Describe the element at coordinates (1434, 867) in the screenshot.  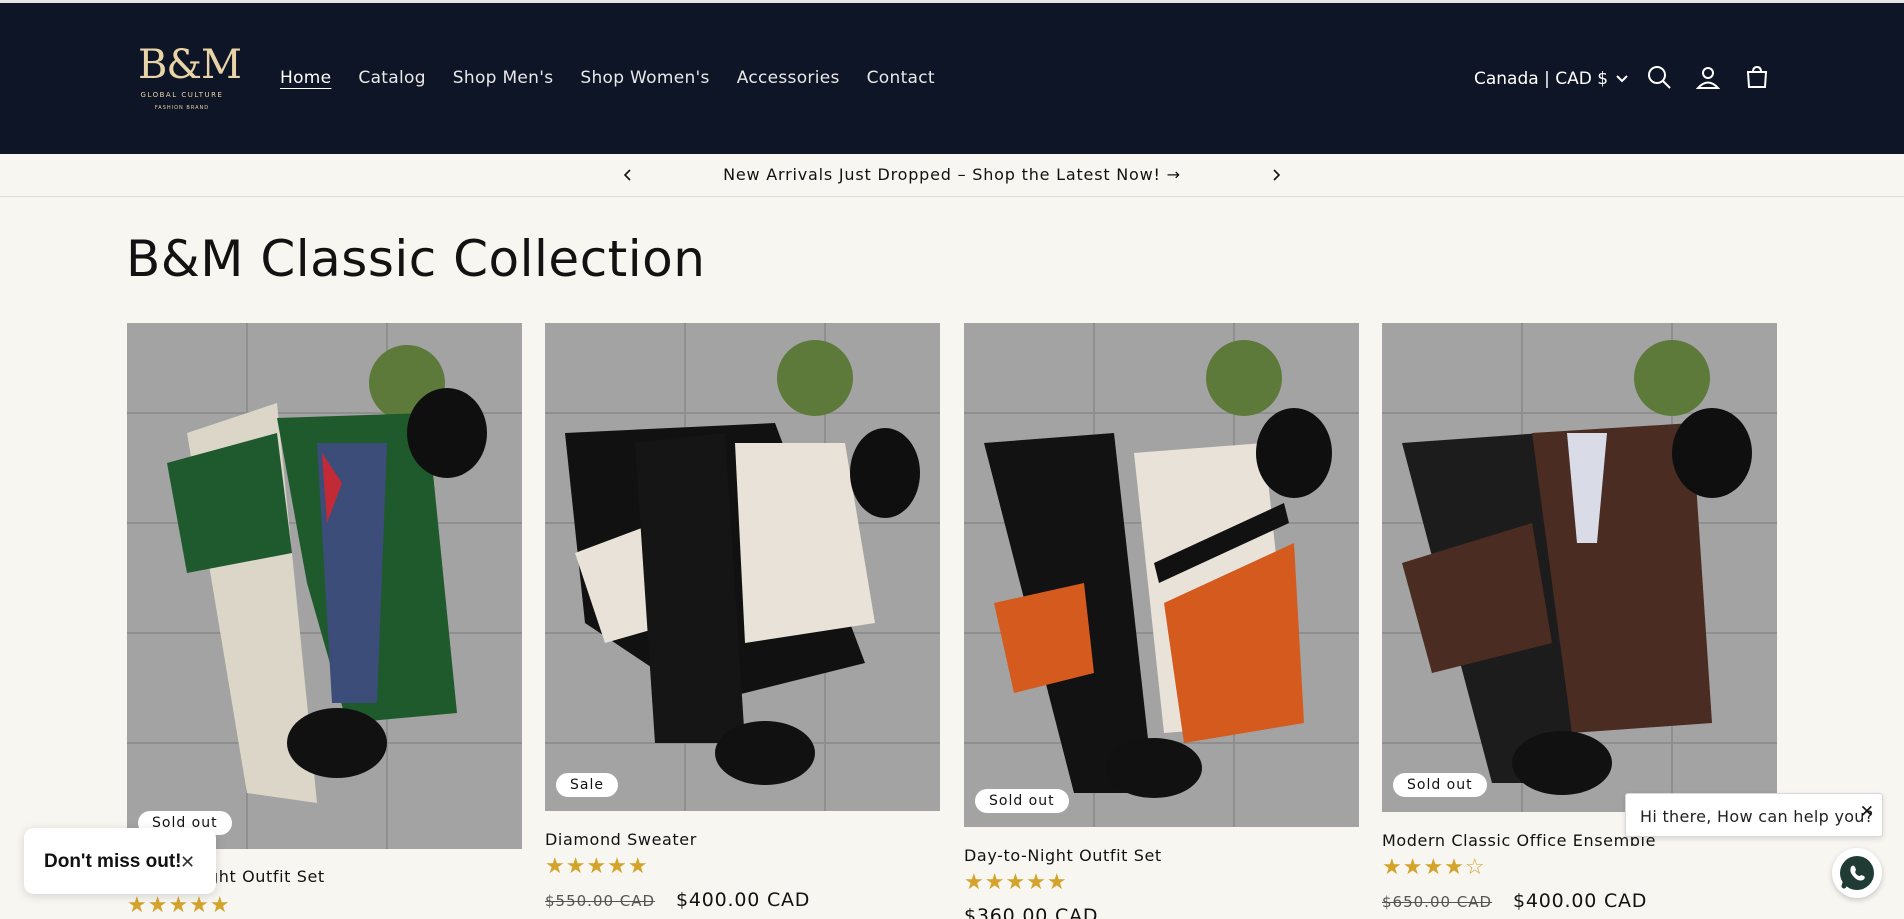
I see `rating-stars: ★★★★☆` at that location.